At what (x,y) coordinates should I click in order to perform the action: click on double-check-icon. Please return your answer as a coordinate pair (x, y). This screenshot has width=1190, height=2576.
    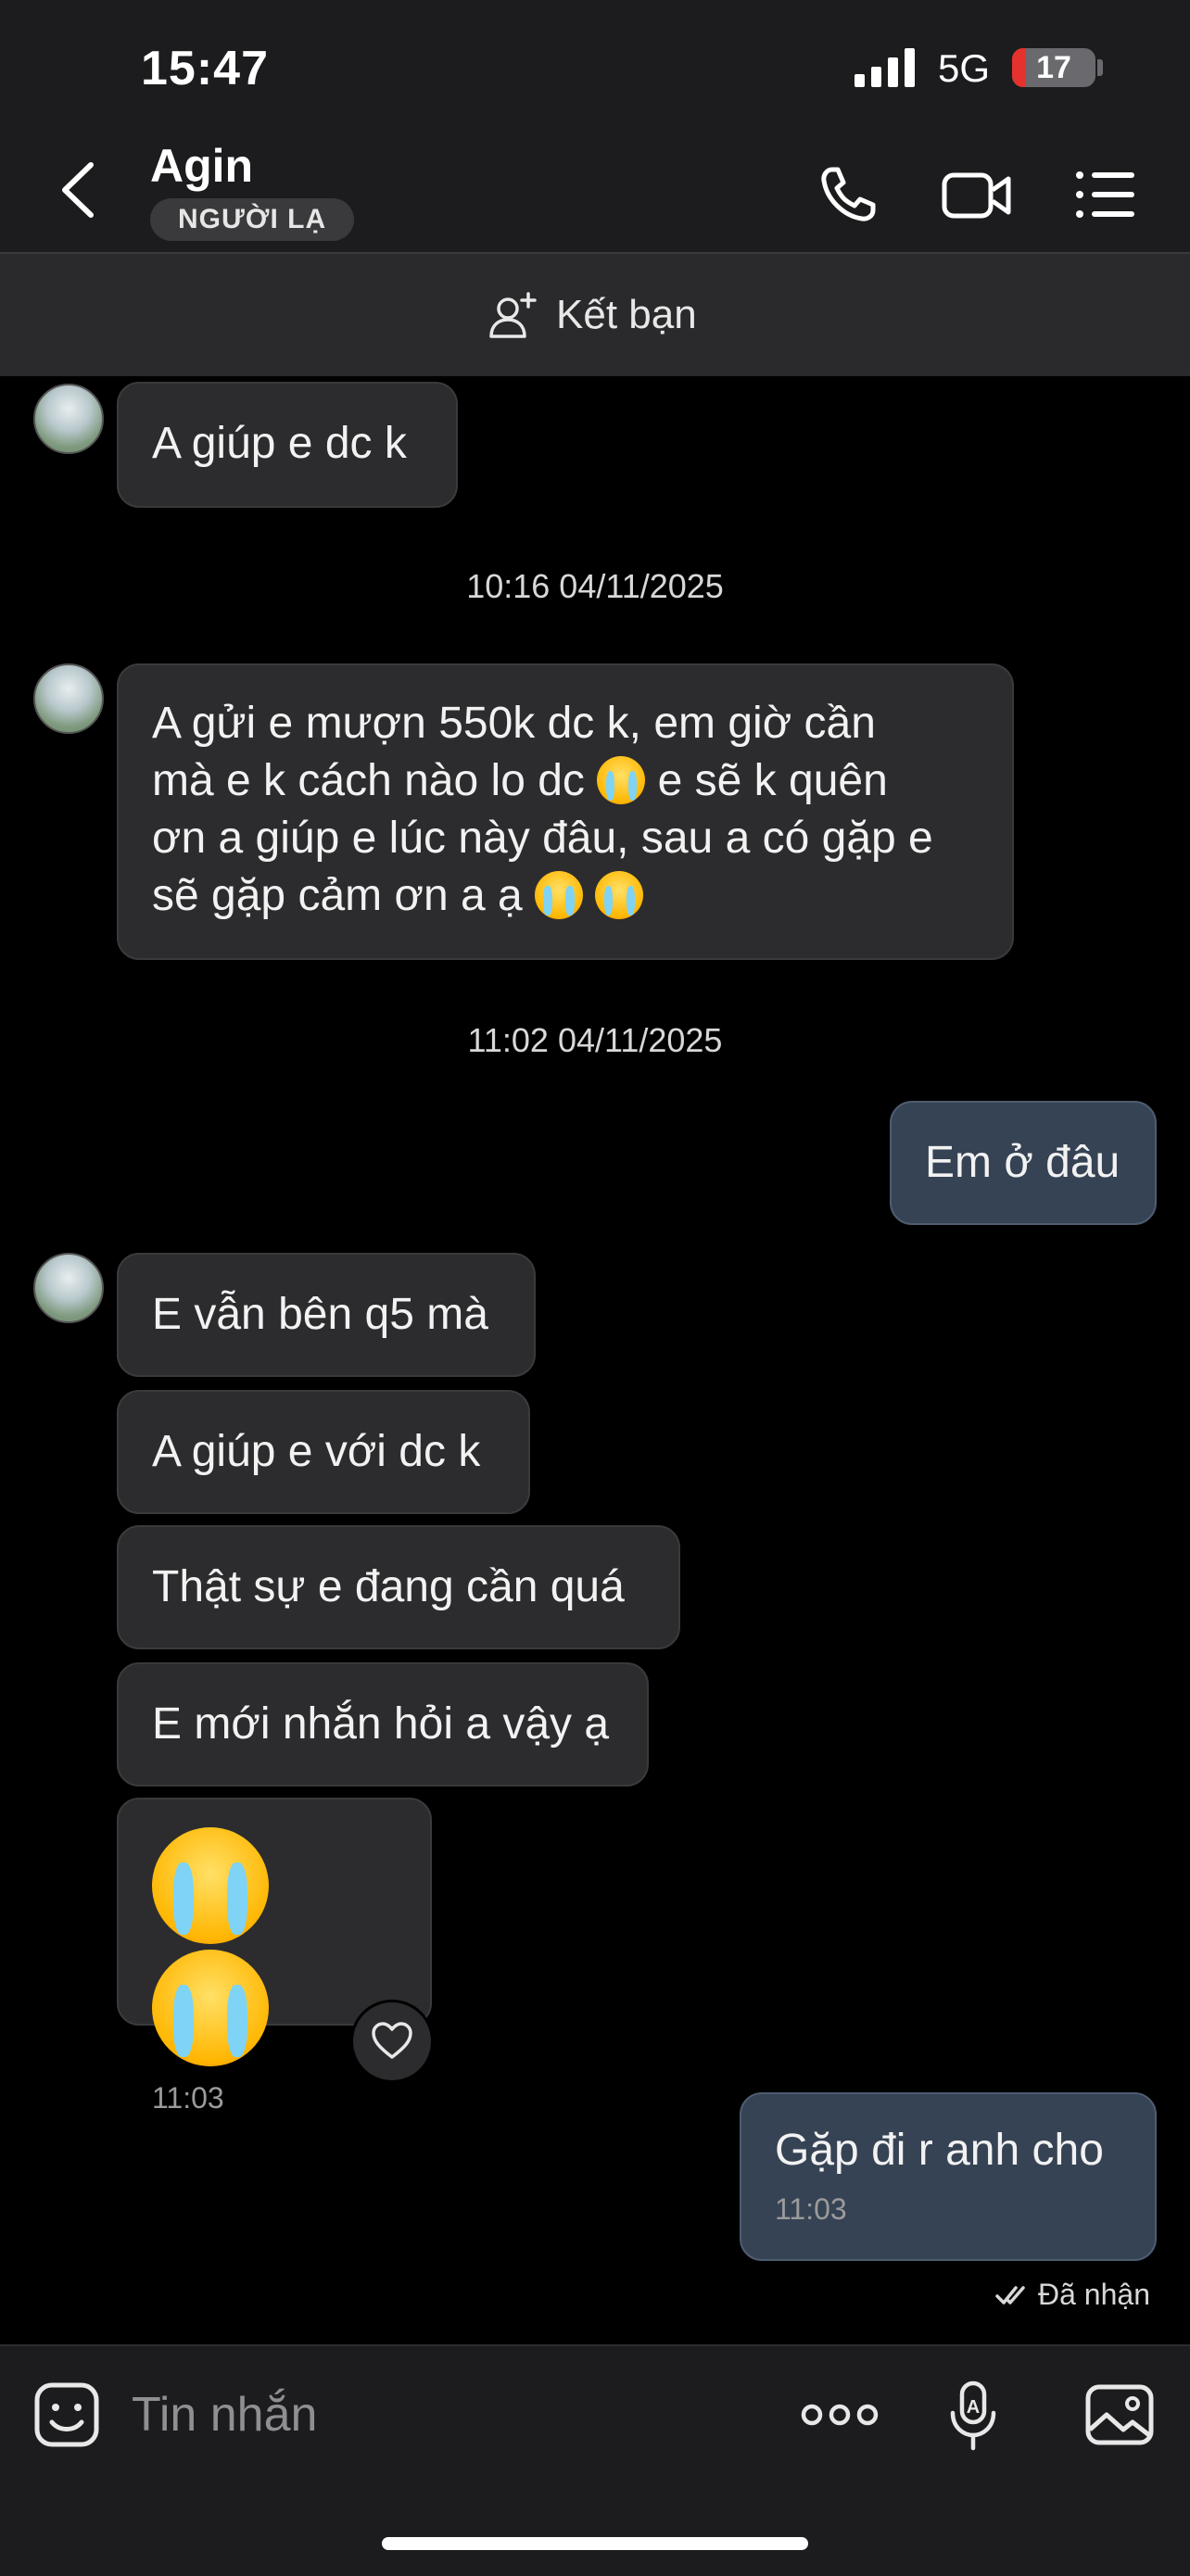
    Looking at the image, I should click on (1010, 2295).